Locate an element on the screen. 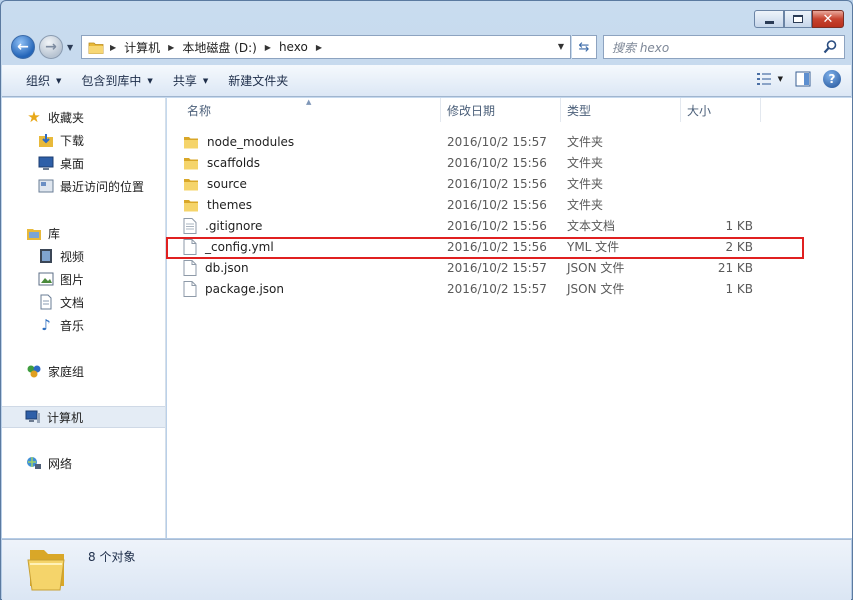 The image size is (853, 600). search-icon is located at coordinates (830, 47).